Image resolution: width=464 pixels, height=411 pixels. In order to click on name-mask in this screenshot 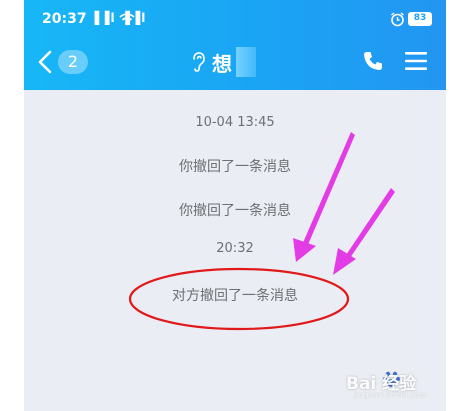, I will do `click(246, 62)`.